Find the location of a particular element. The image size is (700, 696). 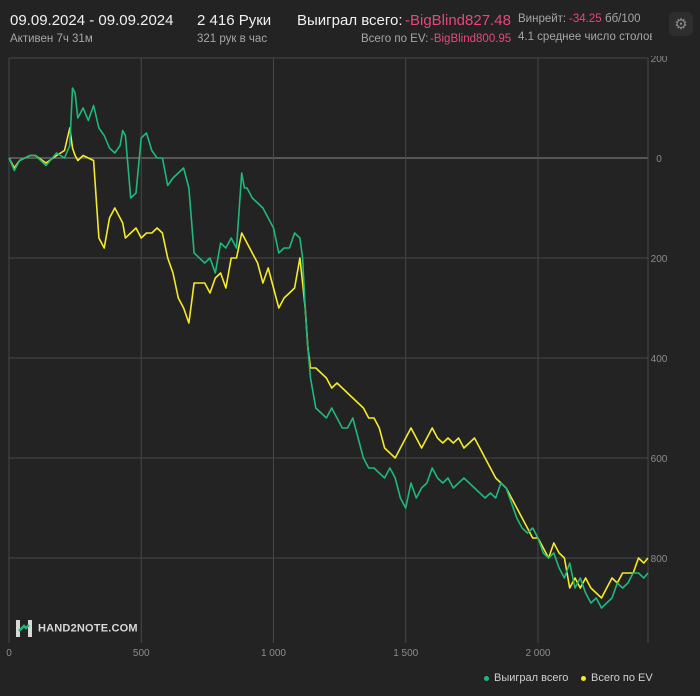

ev-value: -BigBlind800.95 is located at coordinates (471, 39).